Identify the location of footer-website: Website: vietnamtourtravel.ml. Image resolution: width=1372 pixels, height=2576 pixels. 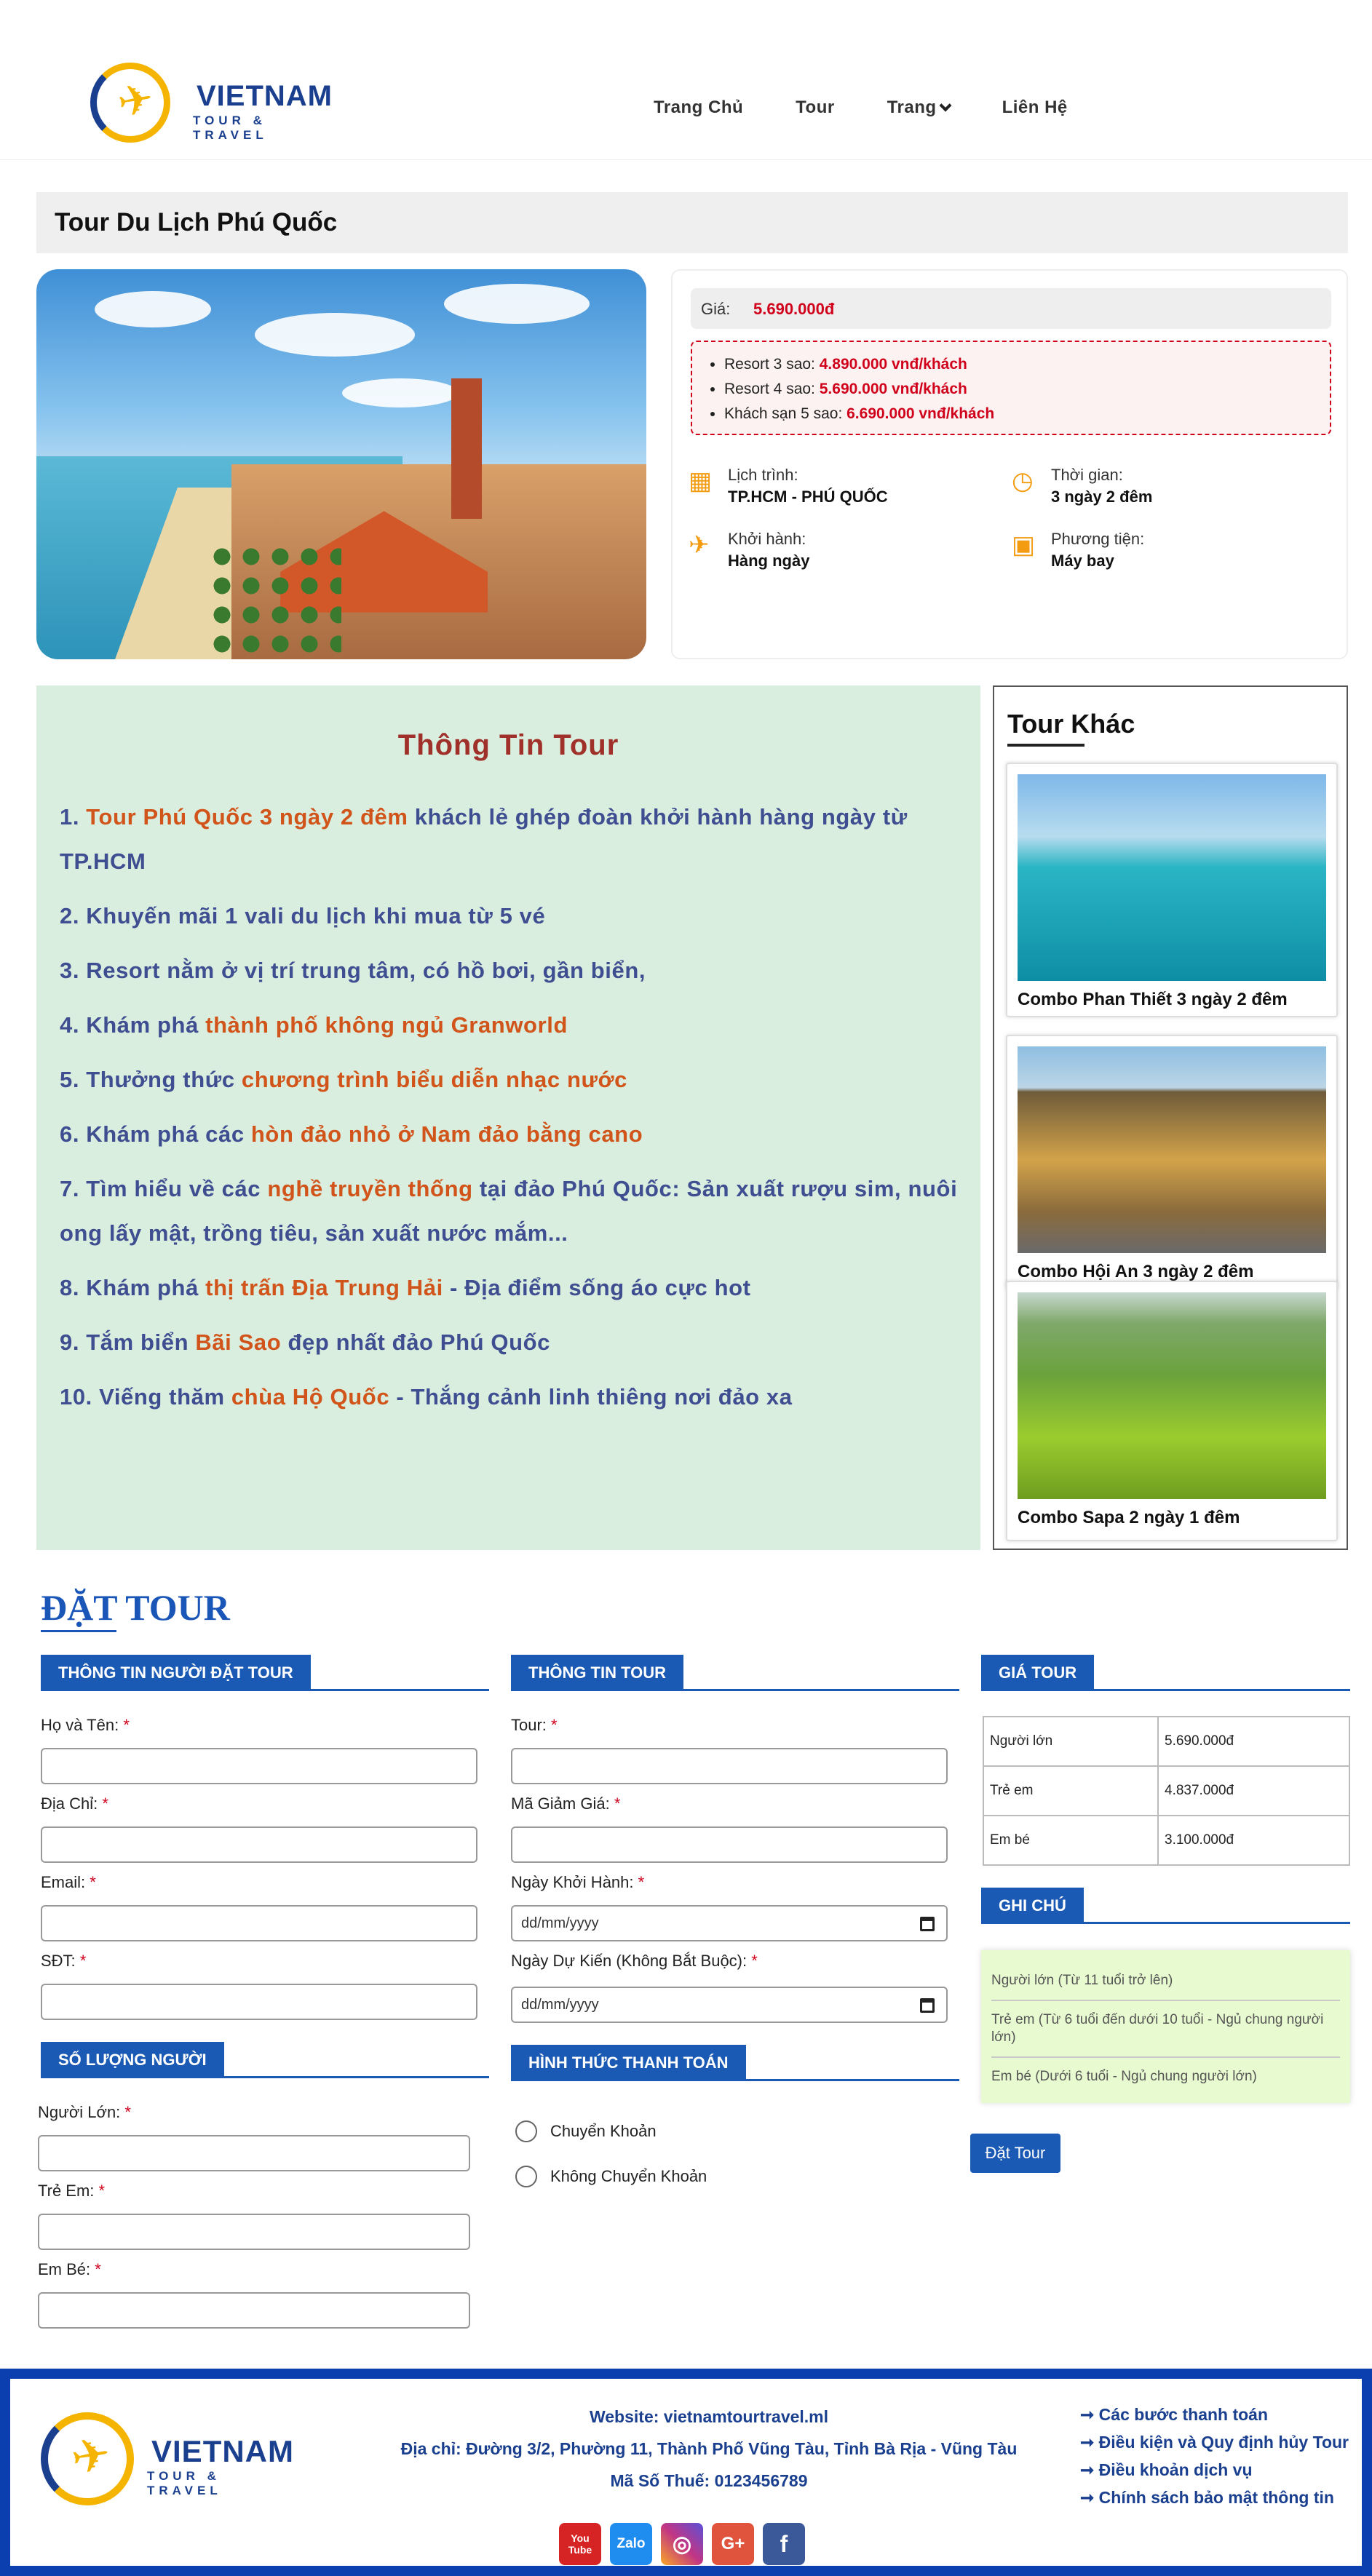
(709, 2417).